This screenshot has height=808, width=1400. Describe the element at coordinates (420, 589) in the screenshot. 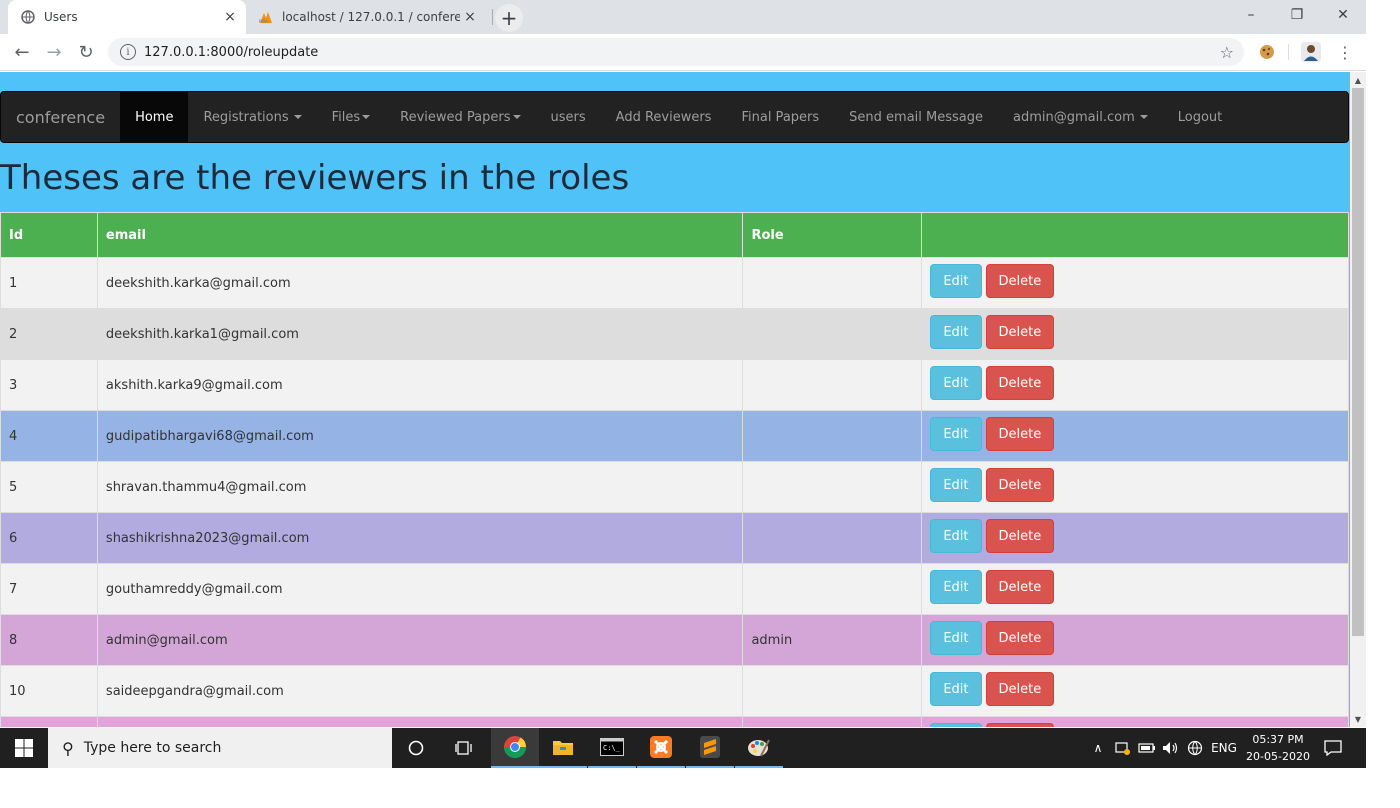

I see `cell-email: gouthamreddy@gmail.com` at that location.